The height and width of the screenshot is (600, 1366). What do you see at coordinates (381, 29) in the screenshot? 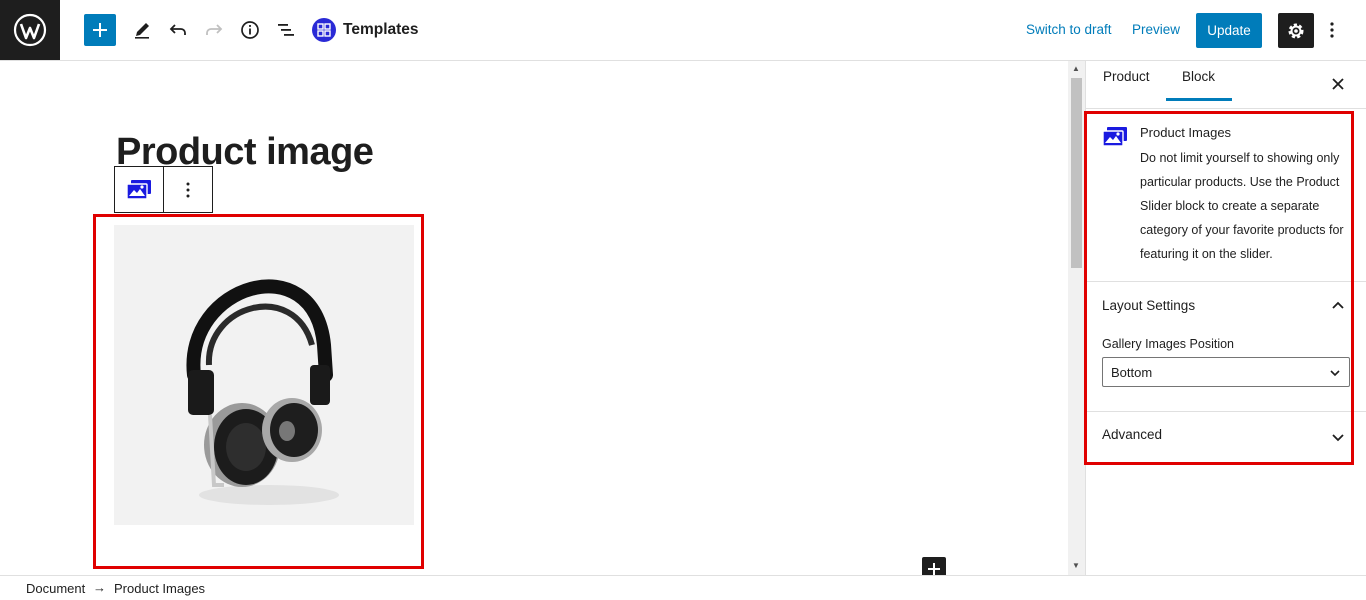
I see `document-title-label: Templates` at bounding box center [381, 29].